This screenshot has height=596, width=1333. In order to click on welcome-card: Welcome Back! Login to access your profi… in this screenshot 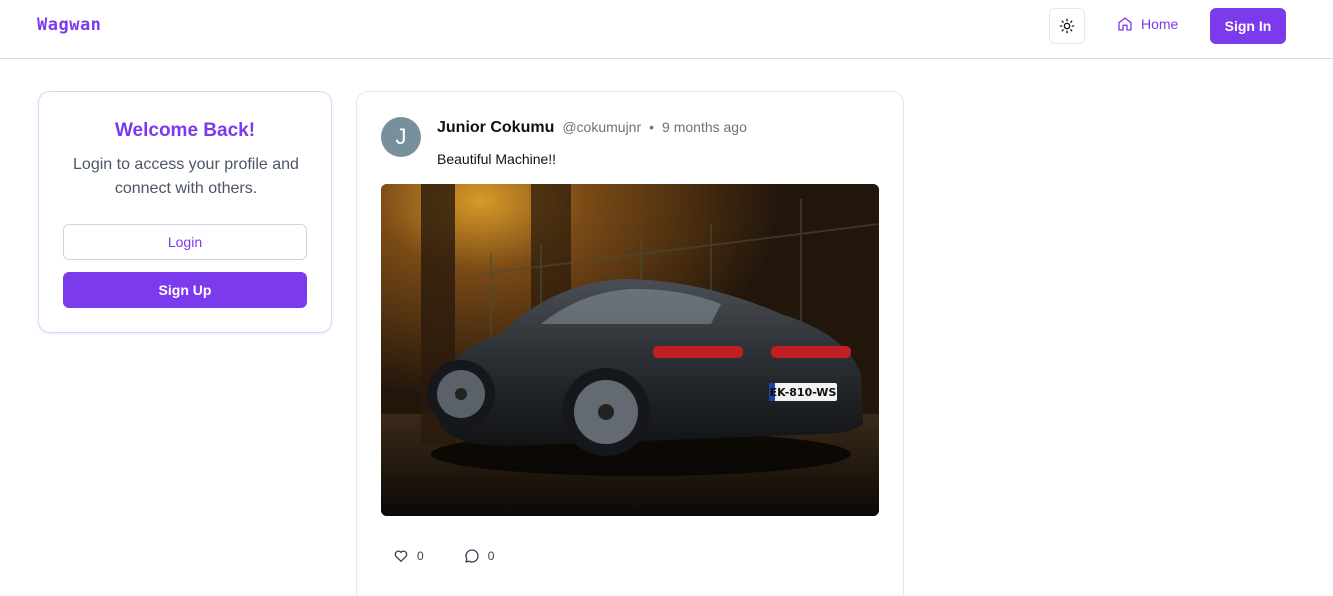, I will do `click(185, 212)`.